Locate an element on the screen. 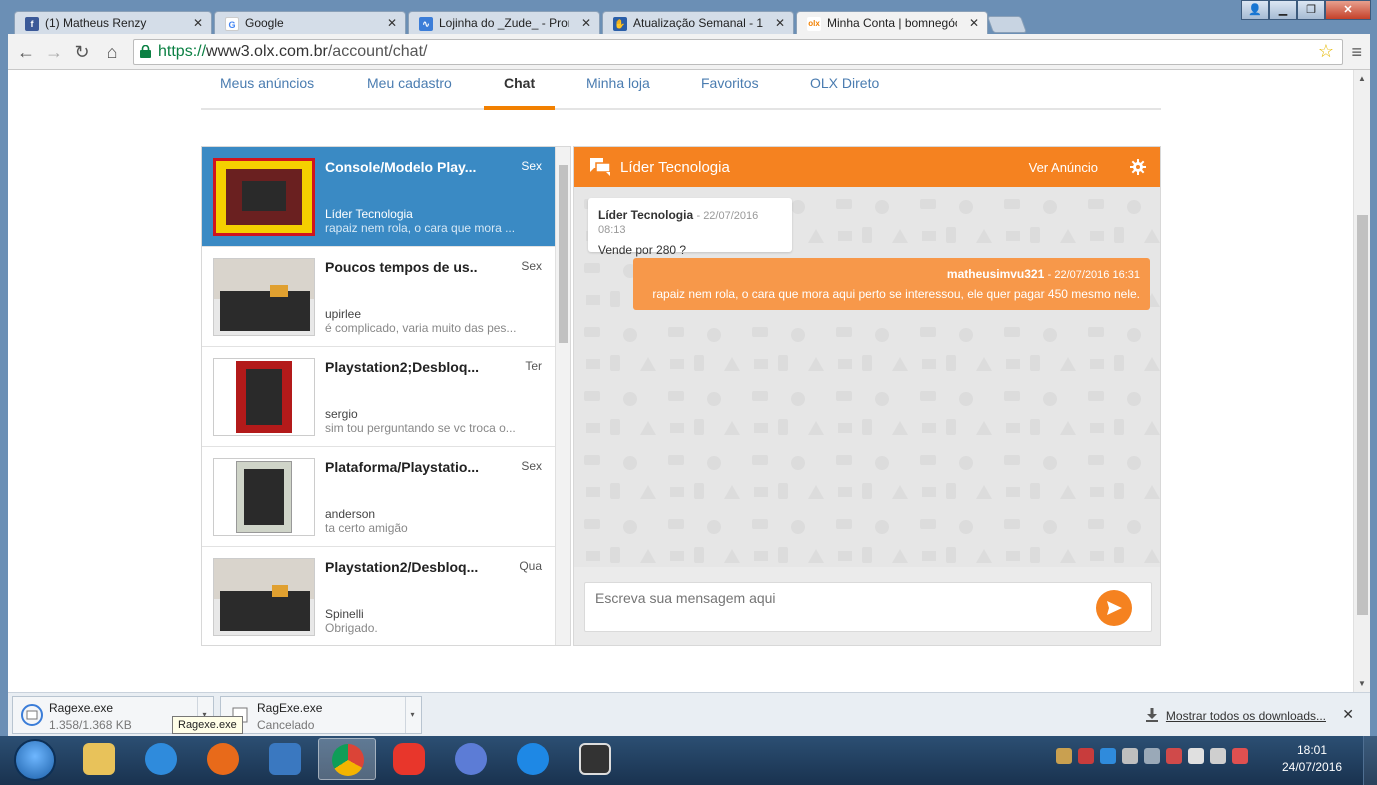  browser-tab-lojinha: ∿ Lojinha do _Zude_ - Pronto ✕ is located at coordinates (504, 22).